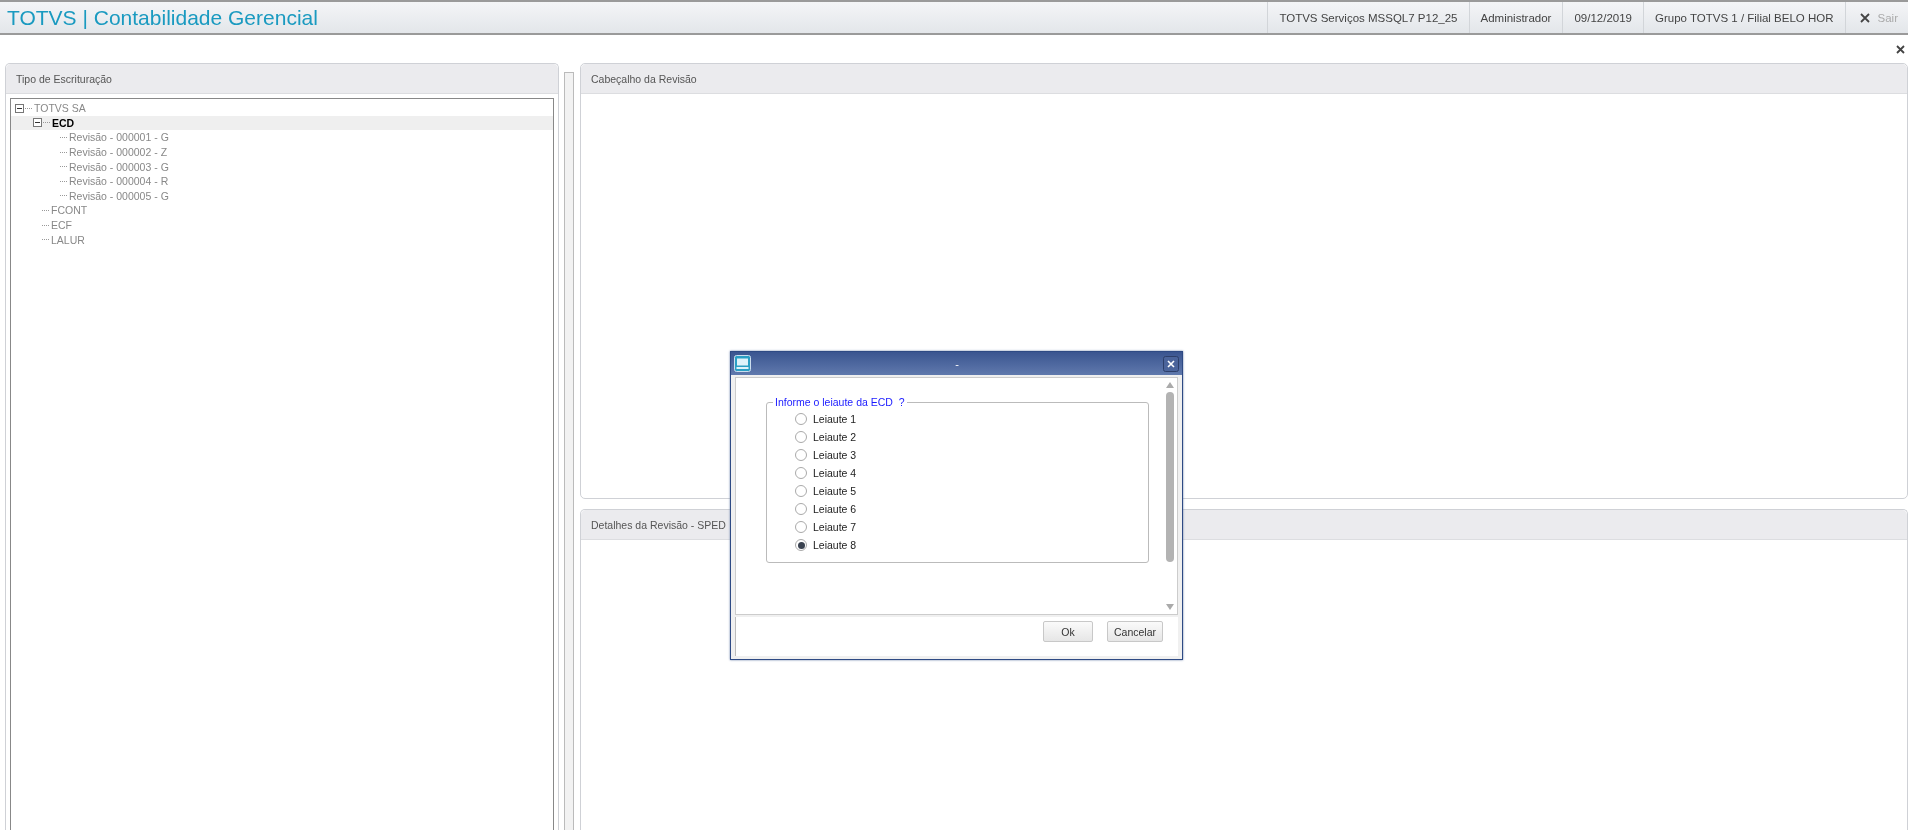 This screenshot has width=1908, height=830. I want to click on option-label: Leiaute 8, so click(835, 545).